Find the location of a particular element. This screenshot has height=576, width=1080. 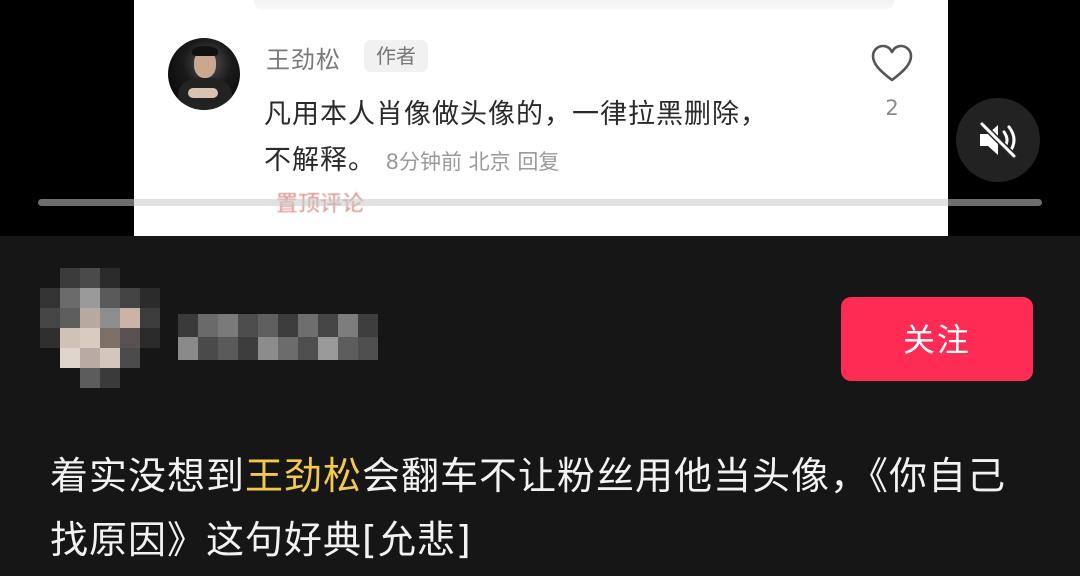

mute-icon is located at coordinates (998, 140).